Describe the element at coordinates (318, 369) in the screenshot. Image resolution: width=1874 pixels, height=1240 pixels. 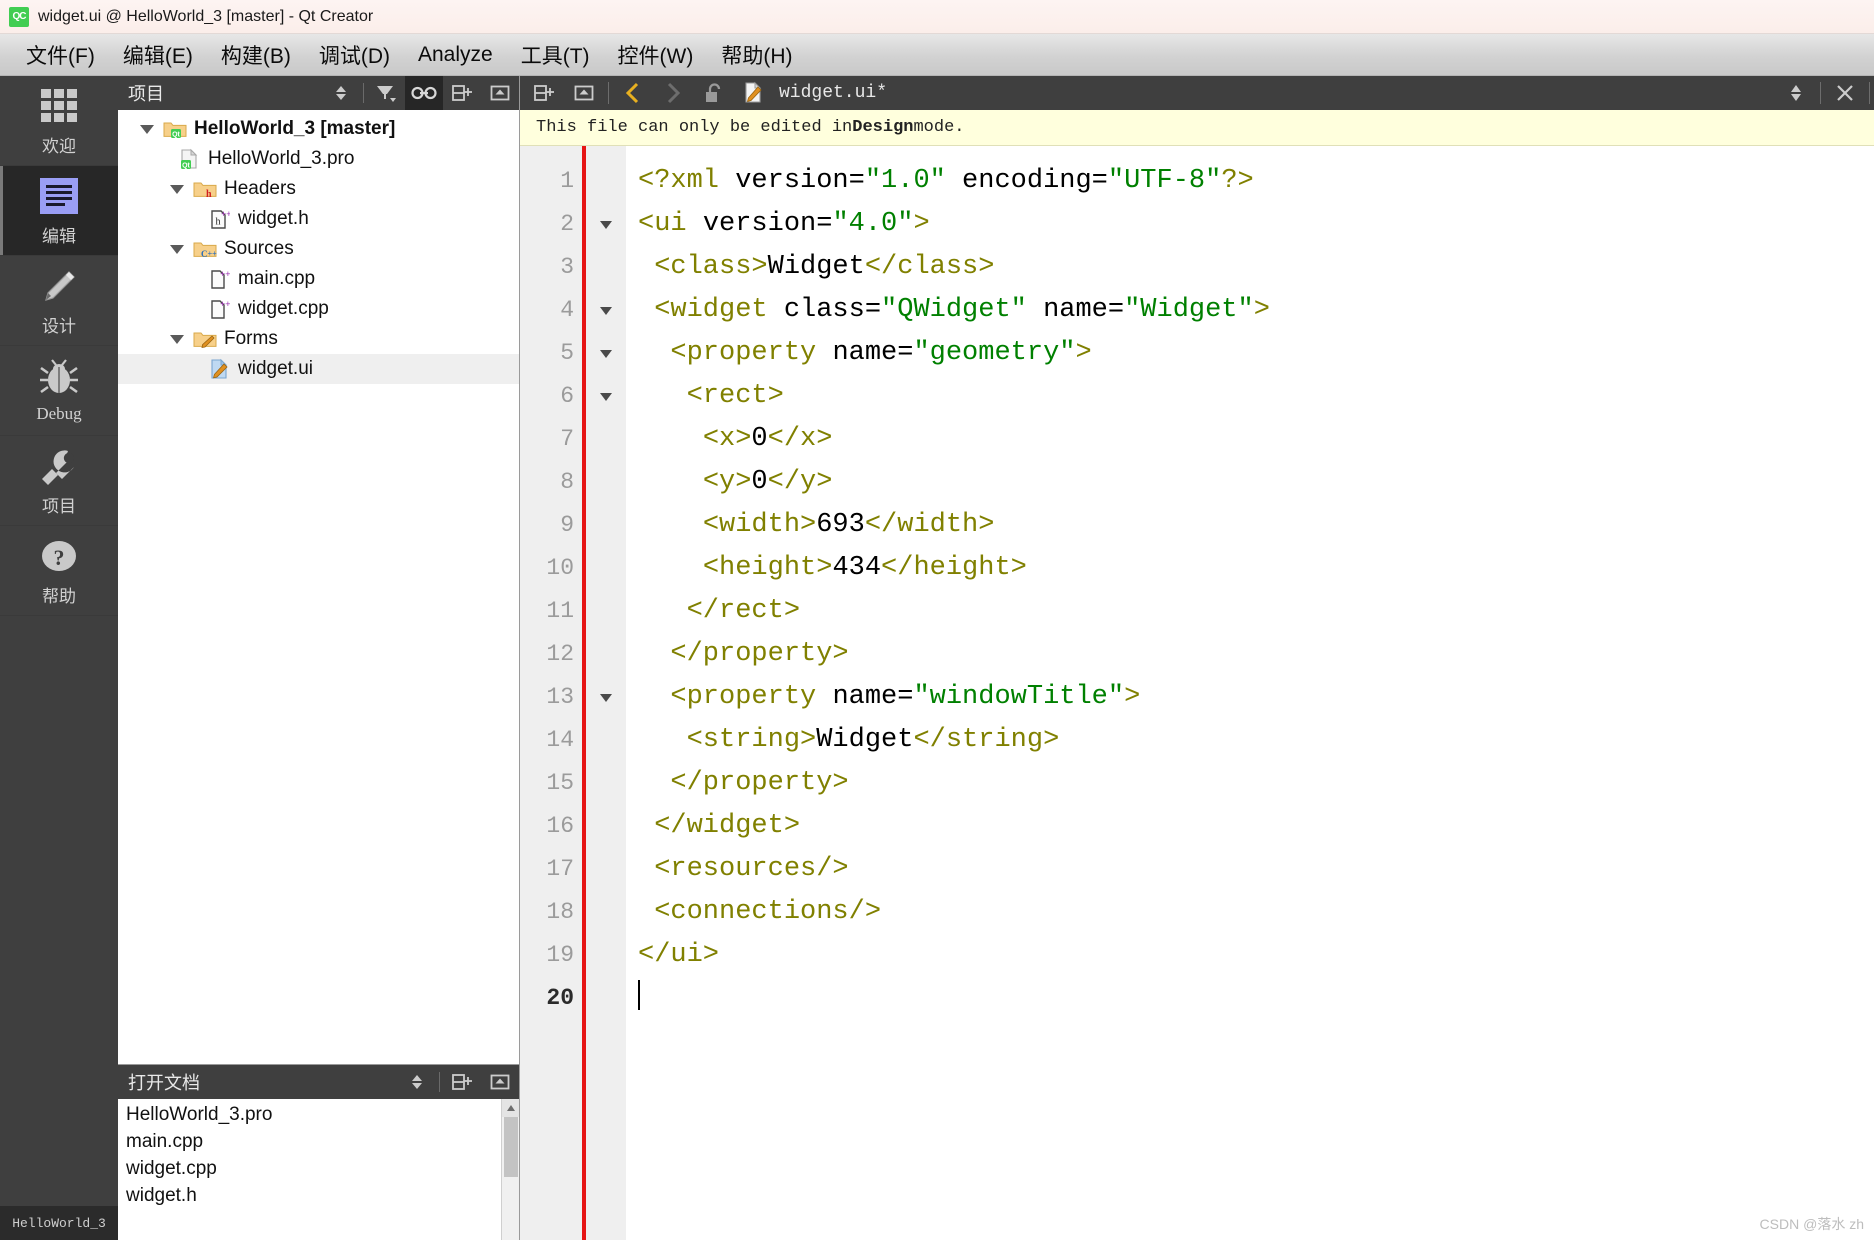
I see `tree-item-widget-ui: widget.ui` at that location.